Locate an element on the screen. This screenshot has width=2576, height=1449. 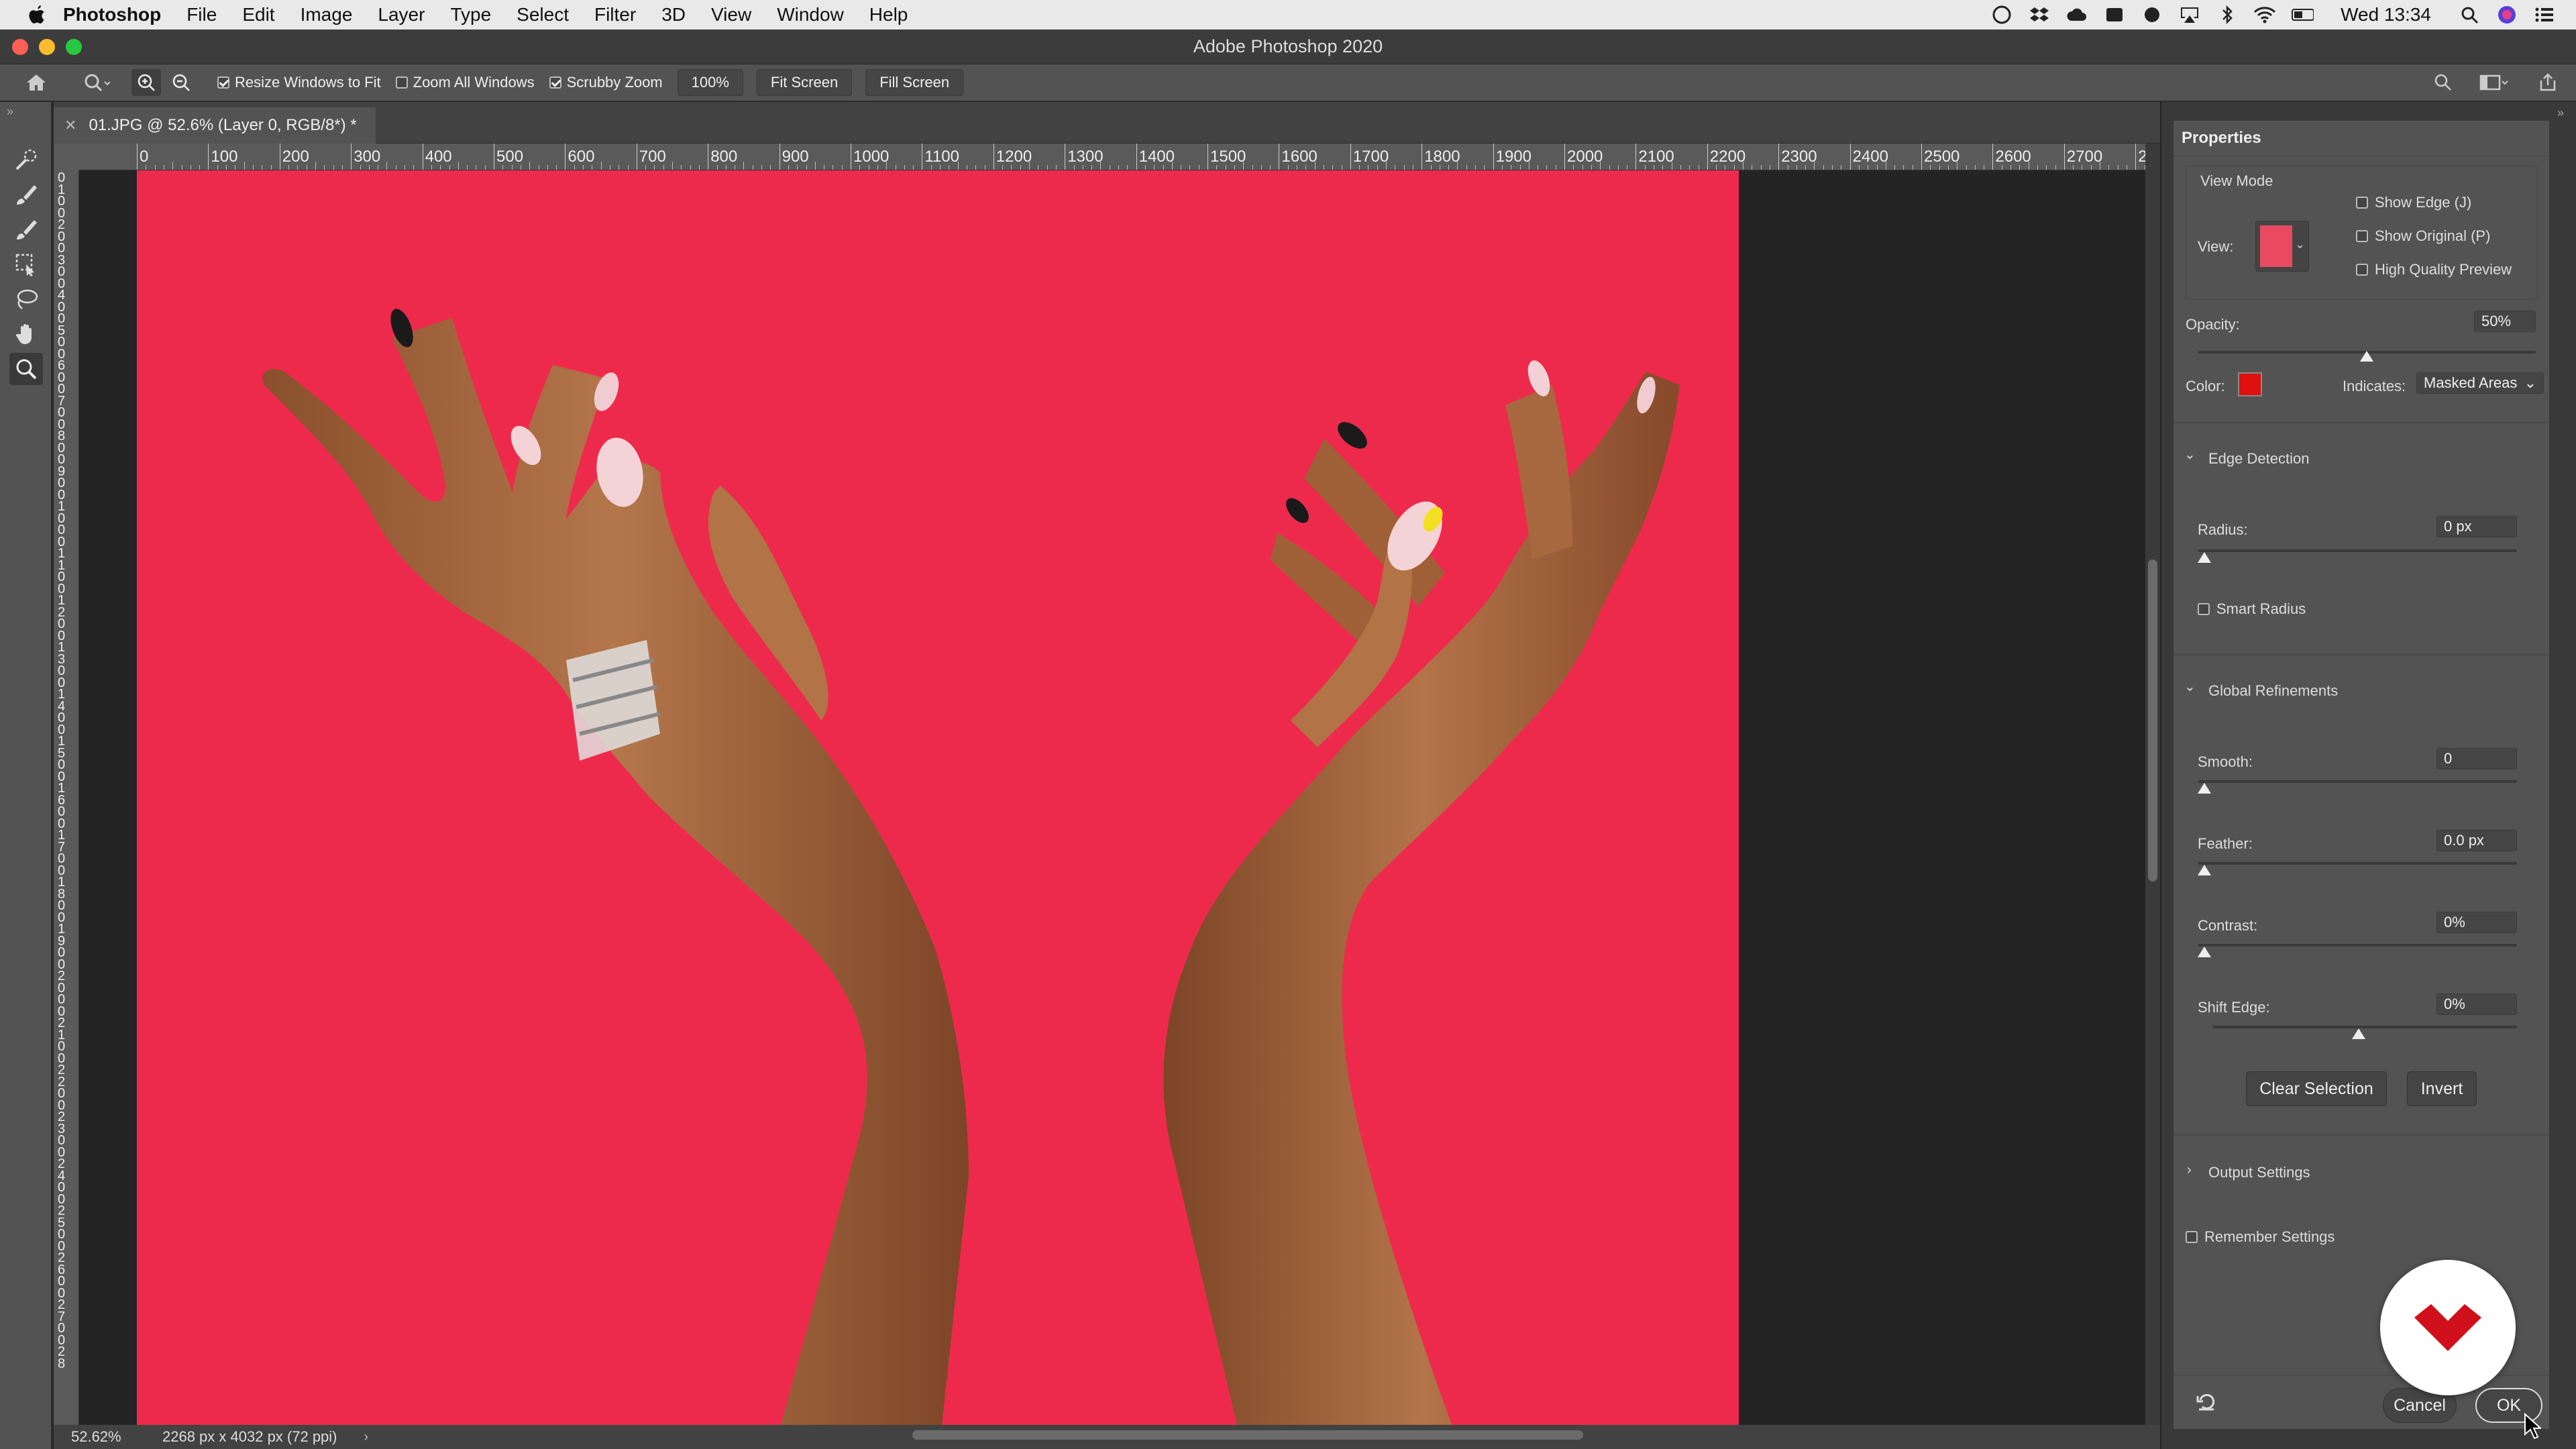
high-quality-preview-checkbox: High Quality Preview is located at coordinates (2434, 269).